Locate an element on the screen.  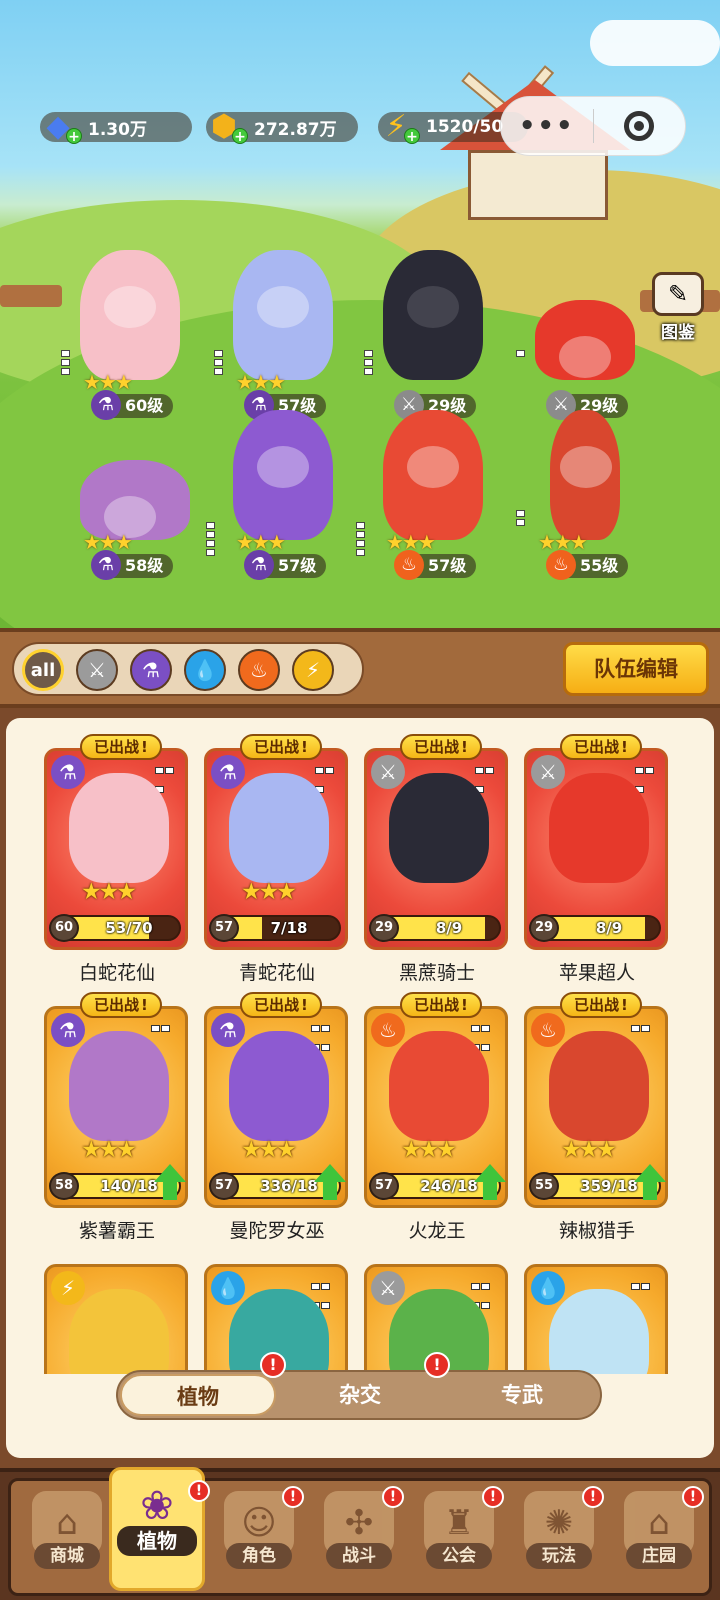
more-button: ••• is located at coordinates (547, 126).